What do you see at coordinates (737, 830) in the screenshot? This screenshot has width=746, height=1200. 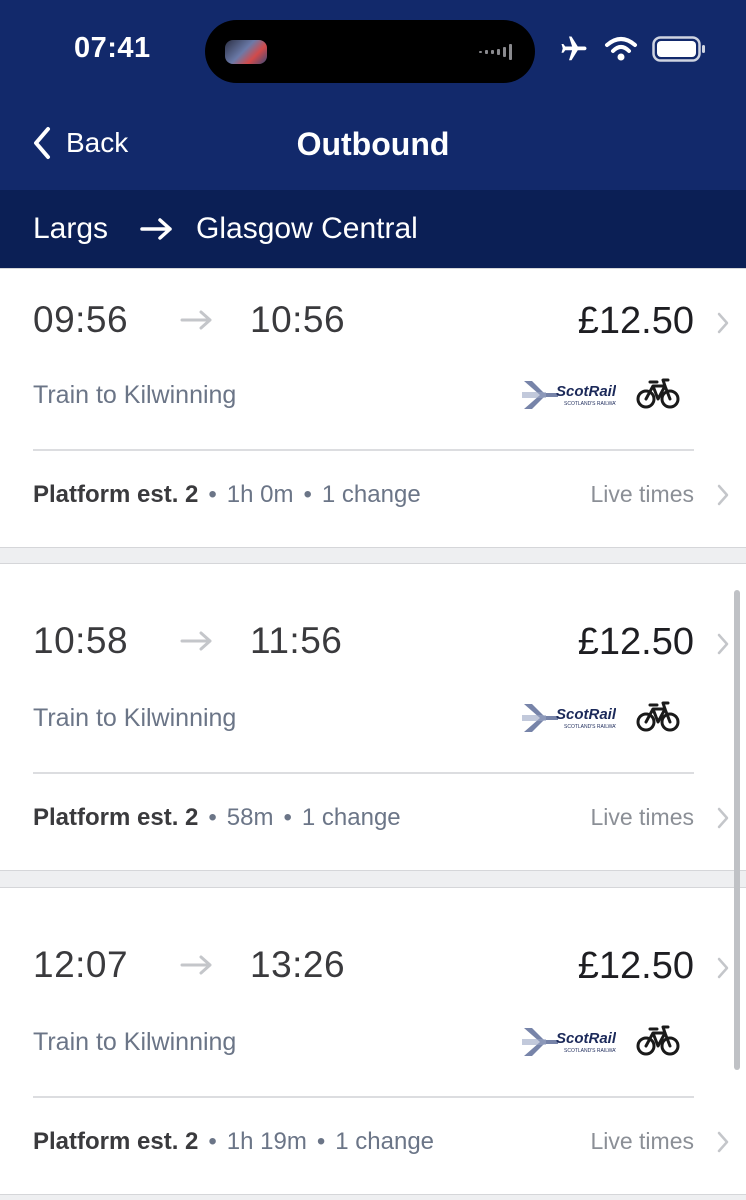 I see `scrollbar` at bounding box center [737, 830].